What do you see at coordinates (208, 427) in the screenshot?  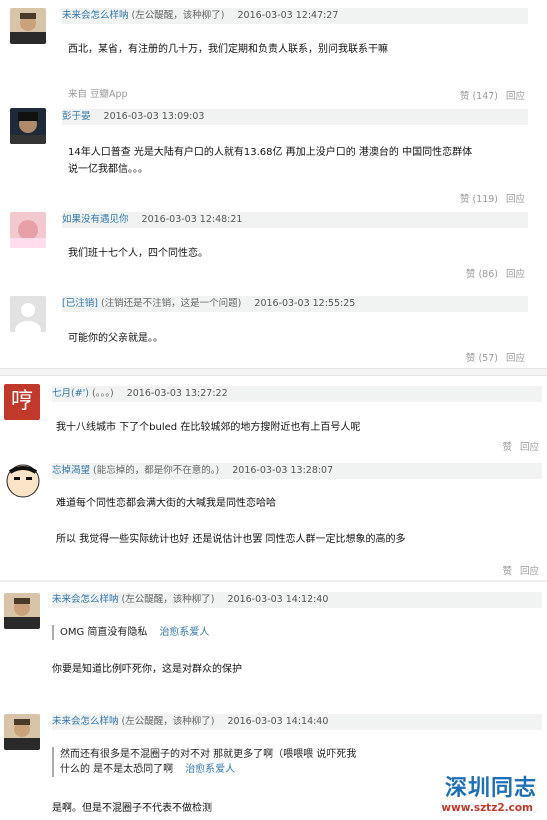 I see `comment-text: 我十八线城市 下了个buled 在比较城郊的地方搜附近也有上百号人呢` at bounding box center [208, 427].